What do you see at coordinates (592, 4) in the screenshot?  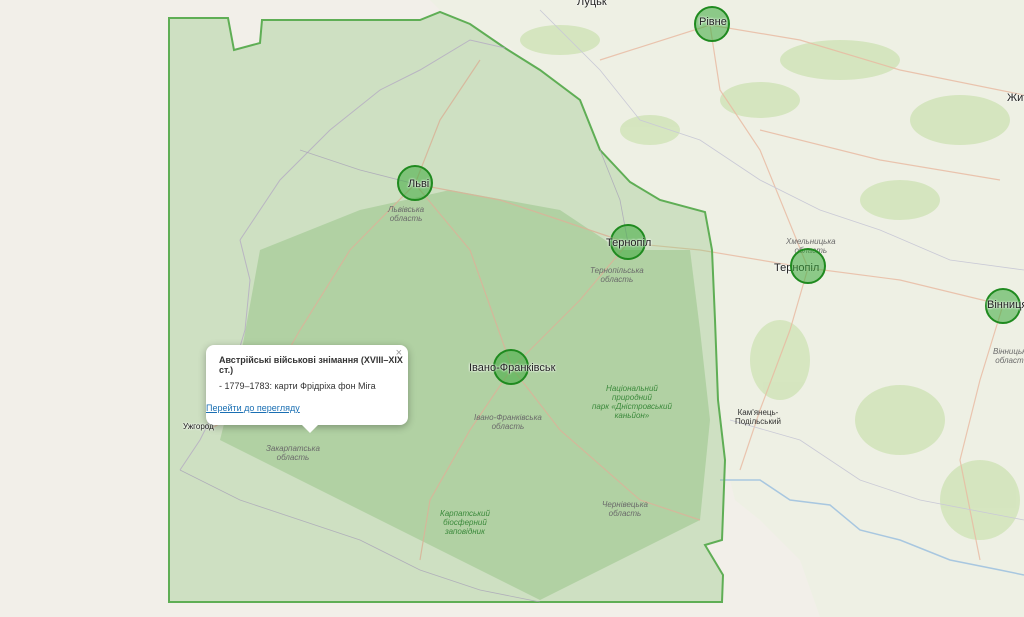 I see `city-label-lutsk: Луцьк` at bounding box center [592, 4].